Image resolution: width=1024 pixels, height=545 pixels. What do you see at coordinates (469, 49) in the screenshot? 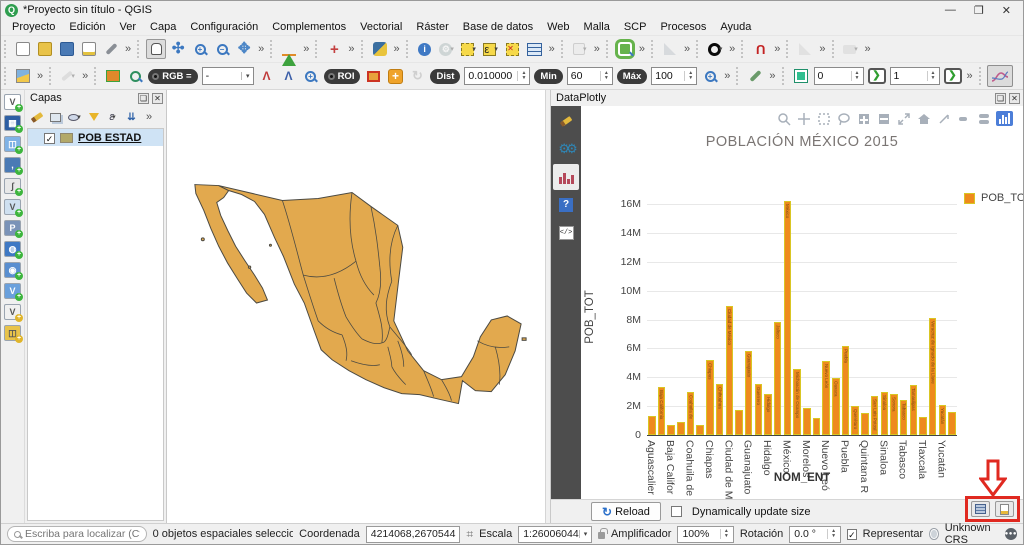
I see `select-features-icon: ▾` at bounding box center [469, 49].